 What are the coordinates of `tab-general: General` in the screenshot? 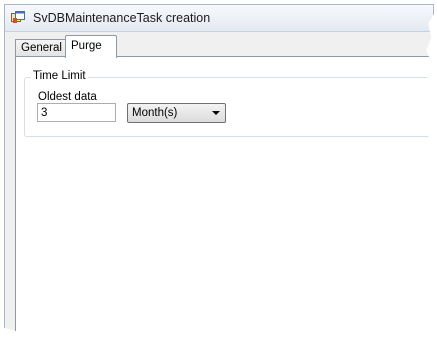 It's located at (42, 48).